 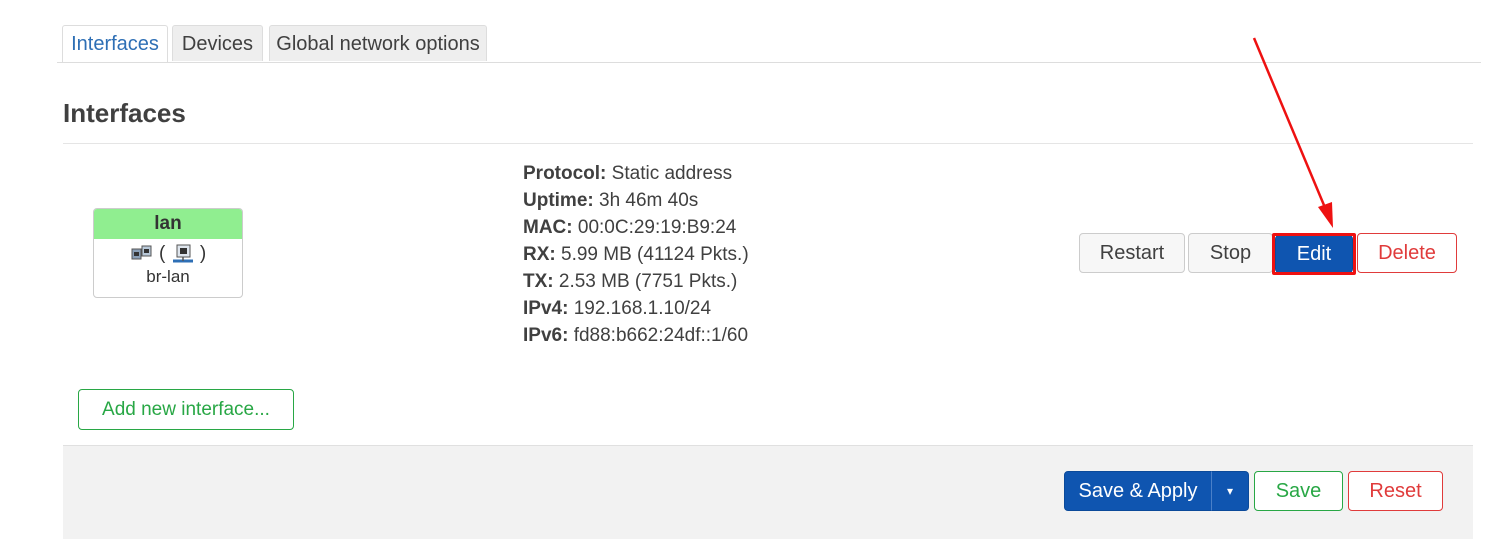 I want to click on status-label: Uptime:, so click(x=558, y=200).